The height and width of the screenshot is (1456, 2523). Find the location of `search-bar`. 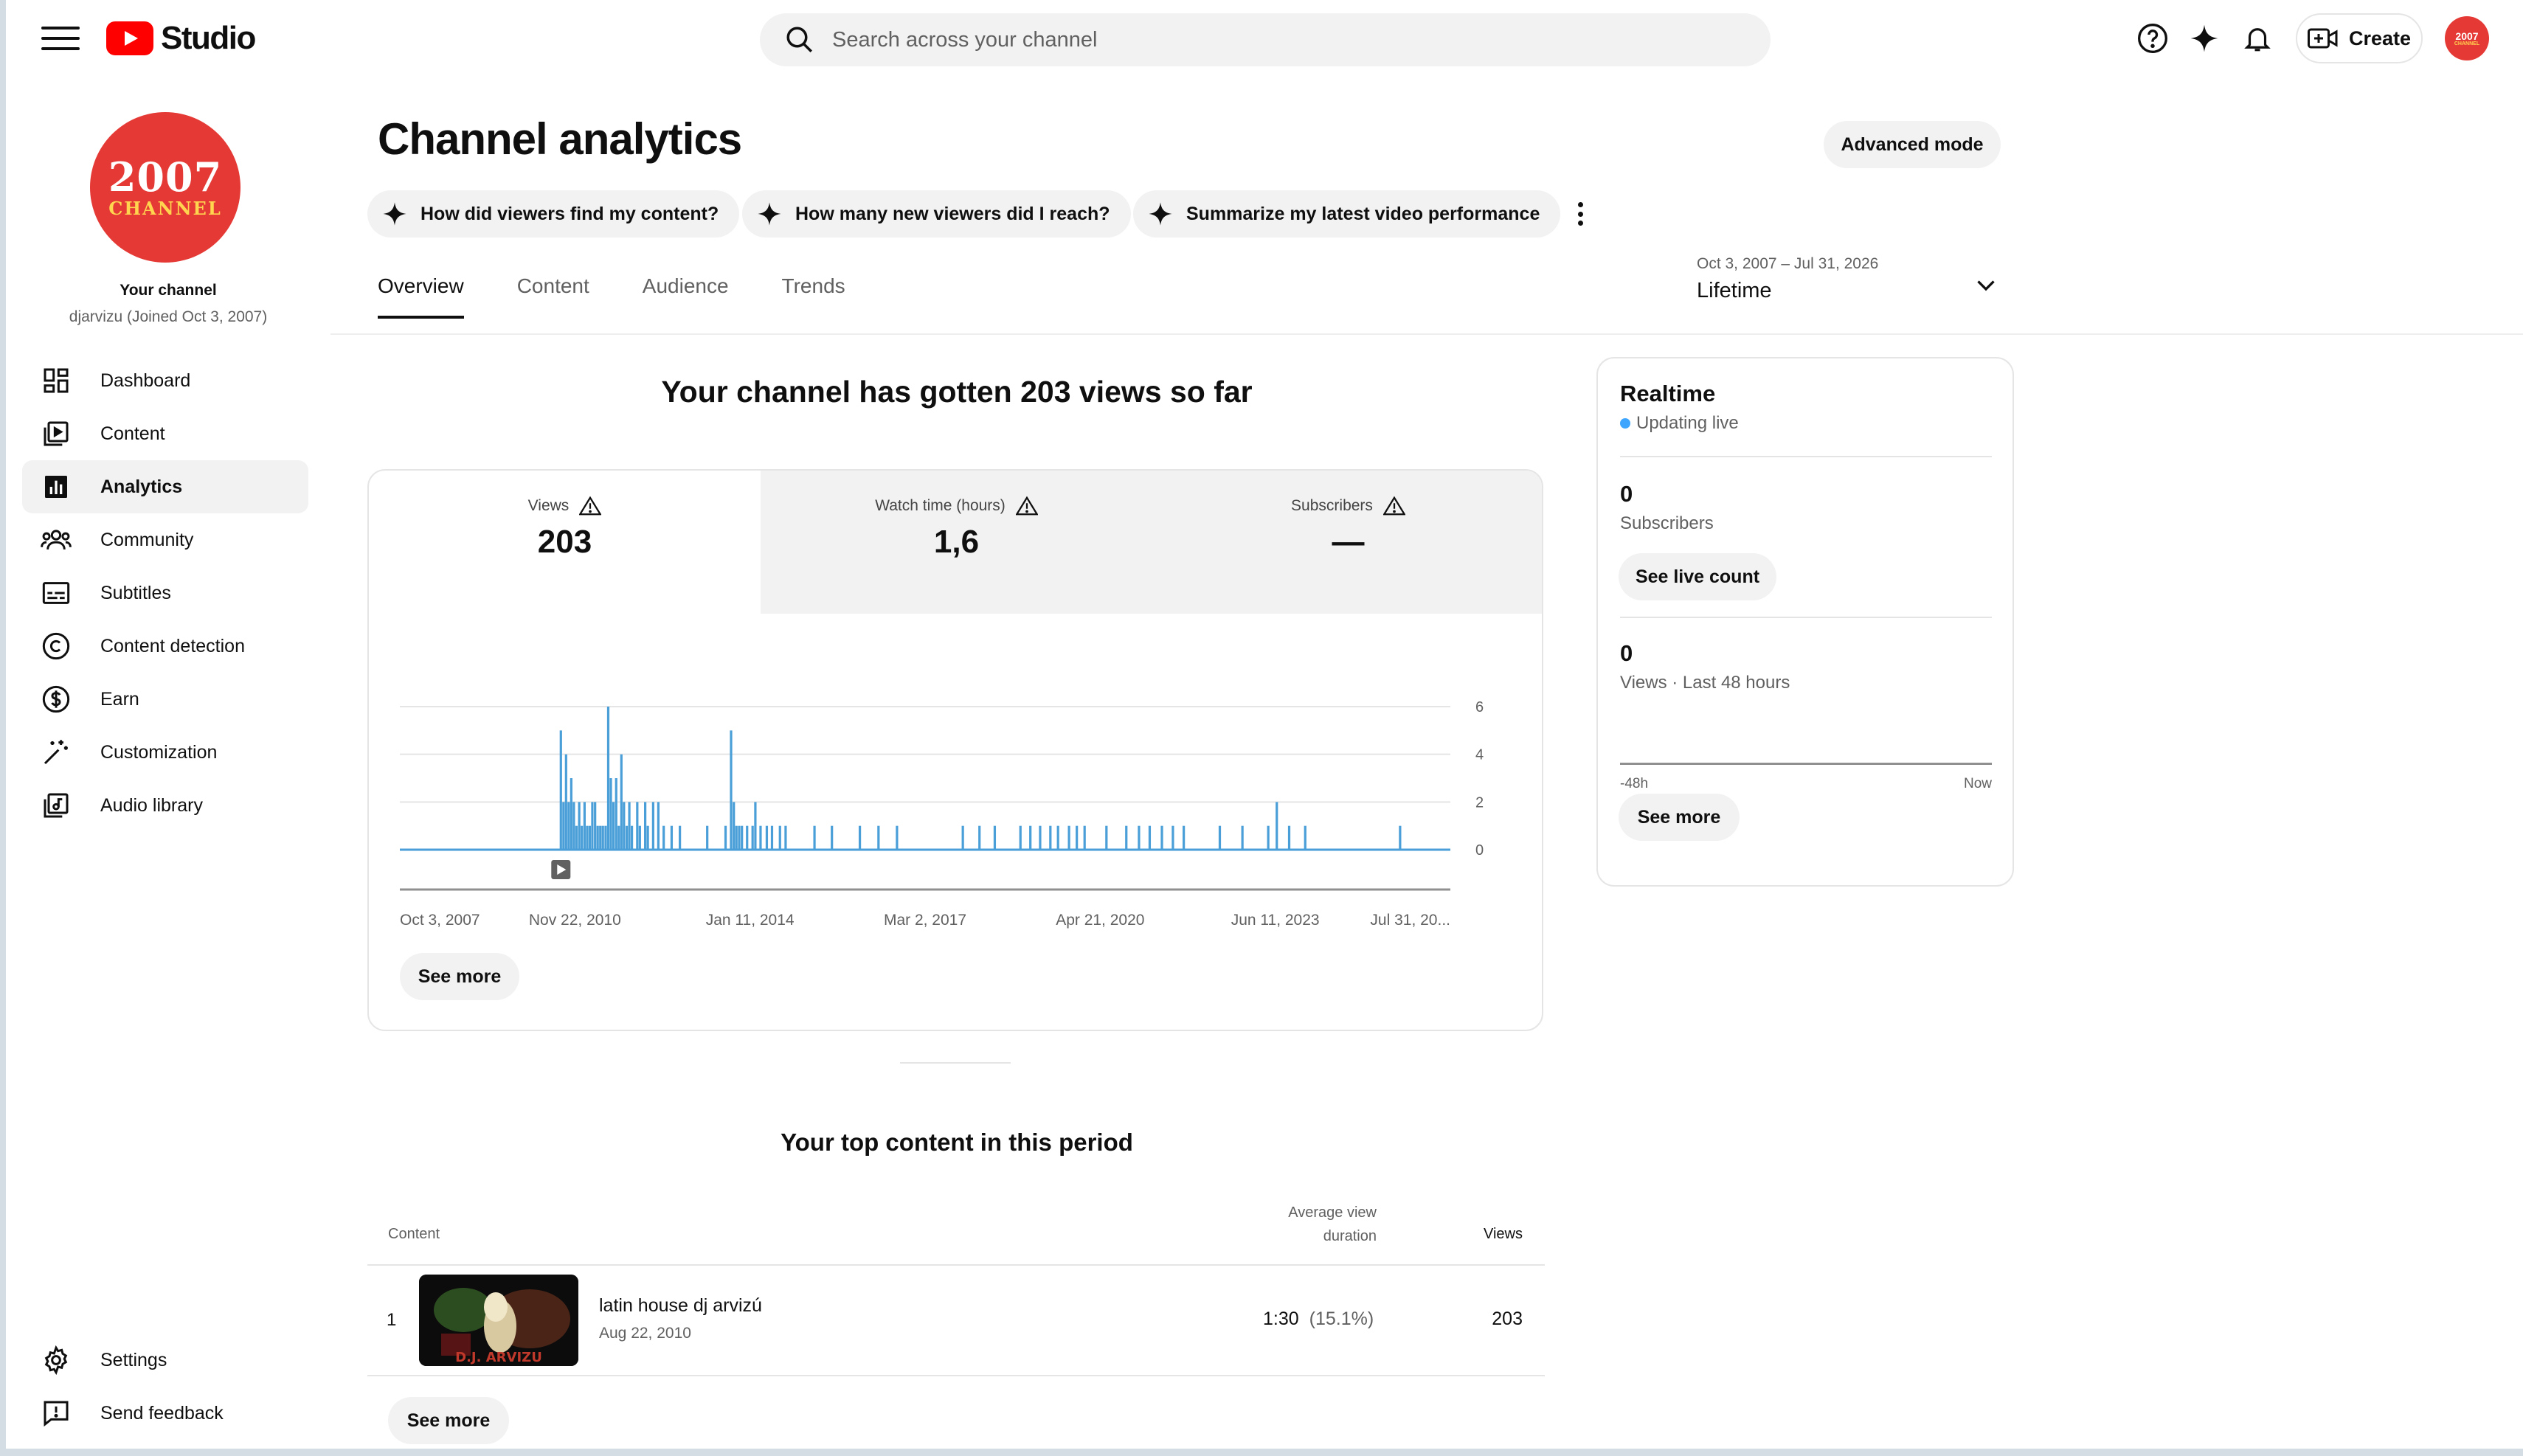

search-bar is located at coordinates (1265, 39).